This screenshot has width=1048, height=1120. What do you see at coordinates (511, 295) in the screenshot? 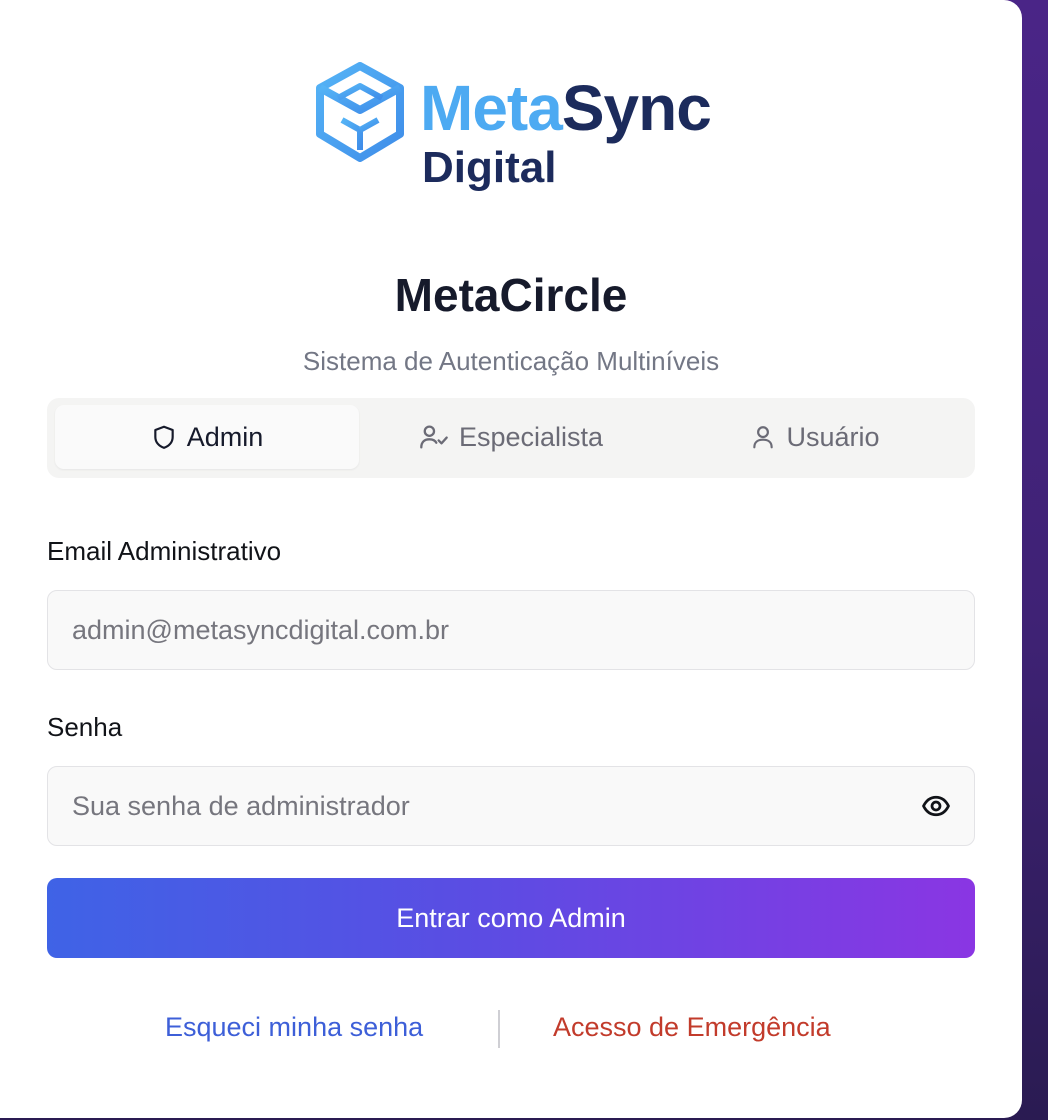
I see `page-title: MetaCircle` at bounding box center [511, 295].